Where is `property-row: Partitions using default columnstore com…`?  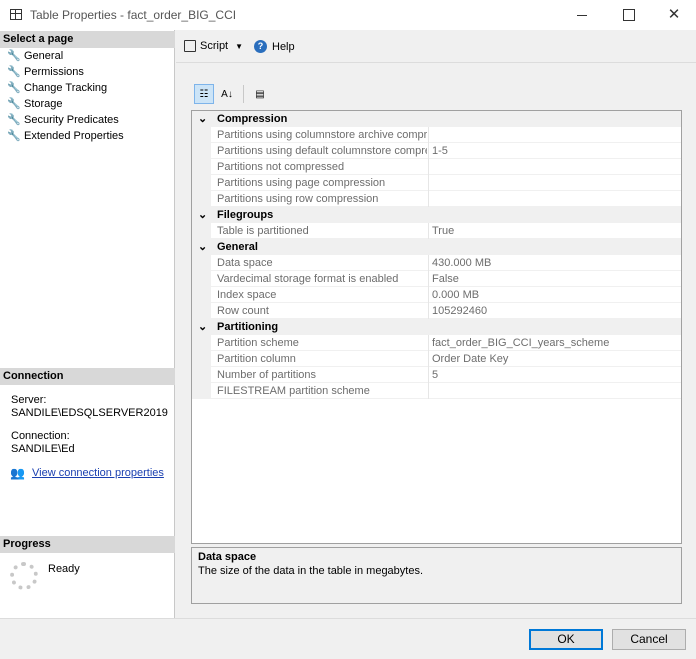 property-row: Partitions using default columnstore com… is located at coordinates (436, 151).